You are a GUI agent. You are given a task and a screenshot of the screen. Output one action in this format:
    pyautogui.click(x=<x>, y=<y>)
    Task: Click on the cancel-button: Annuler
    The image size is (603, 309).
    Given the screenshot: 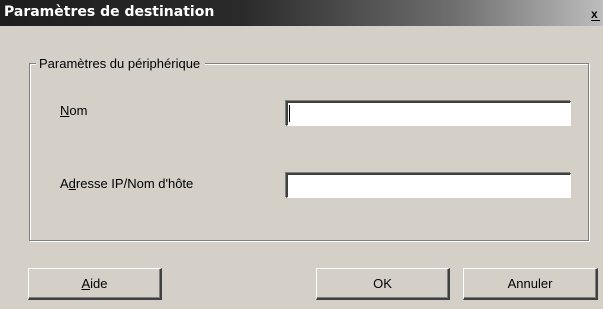 What is the action you would take?
    pyautogui.click(x=530, y=284)
    